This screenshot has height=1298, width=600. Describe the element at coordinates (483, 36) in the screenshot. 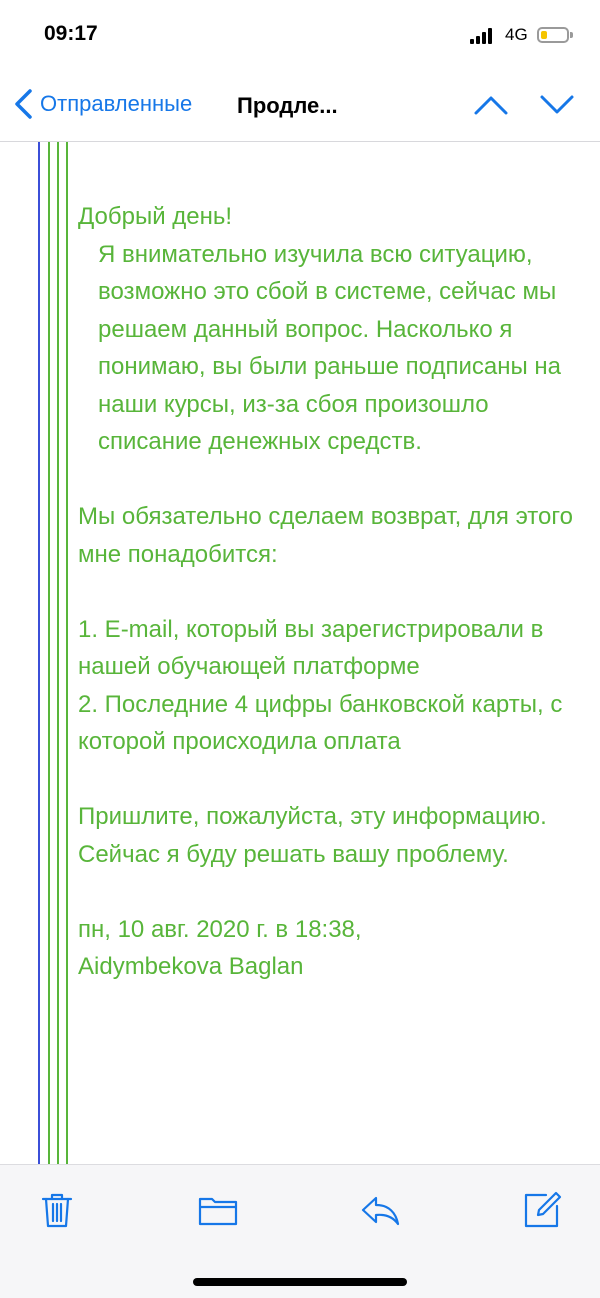

I see `signal-icon` at that location.